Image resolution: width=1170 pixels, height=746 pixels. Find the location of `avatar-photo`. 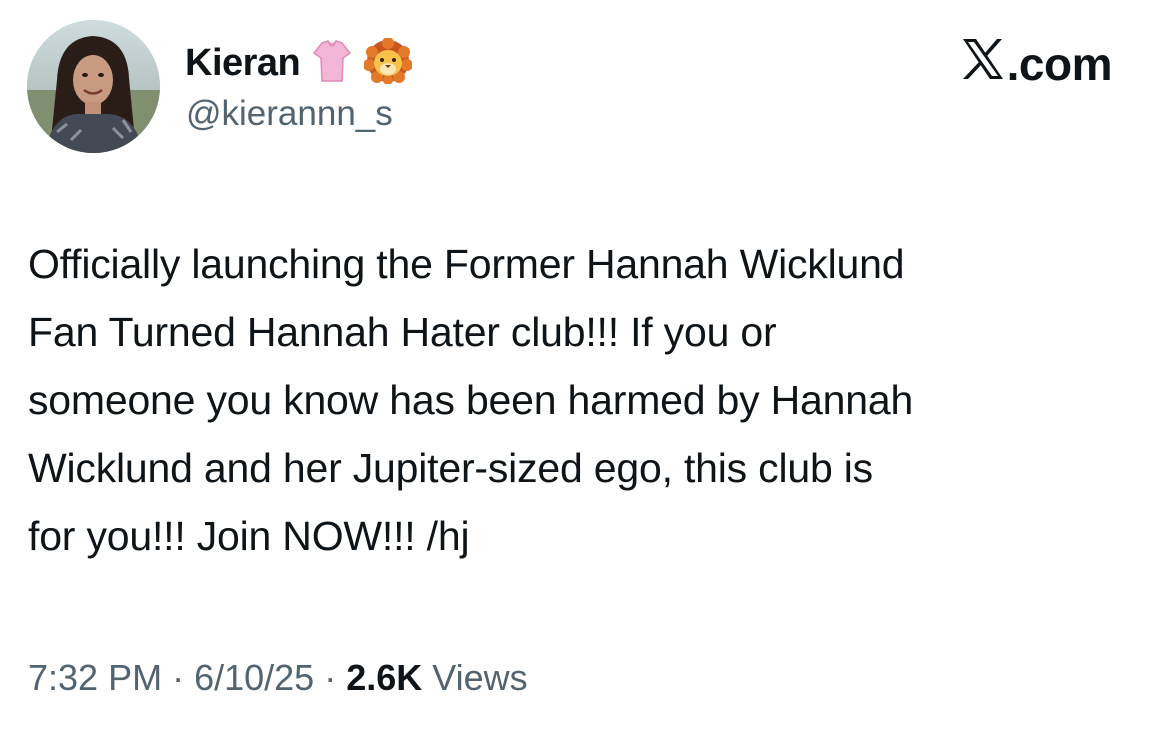

avatar-photo is located at coordinates (93, 86).